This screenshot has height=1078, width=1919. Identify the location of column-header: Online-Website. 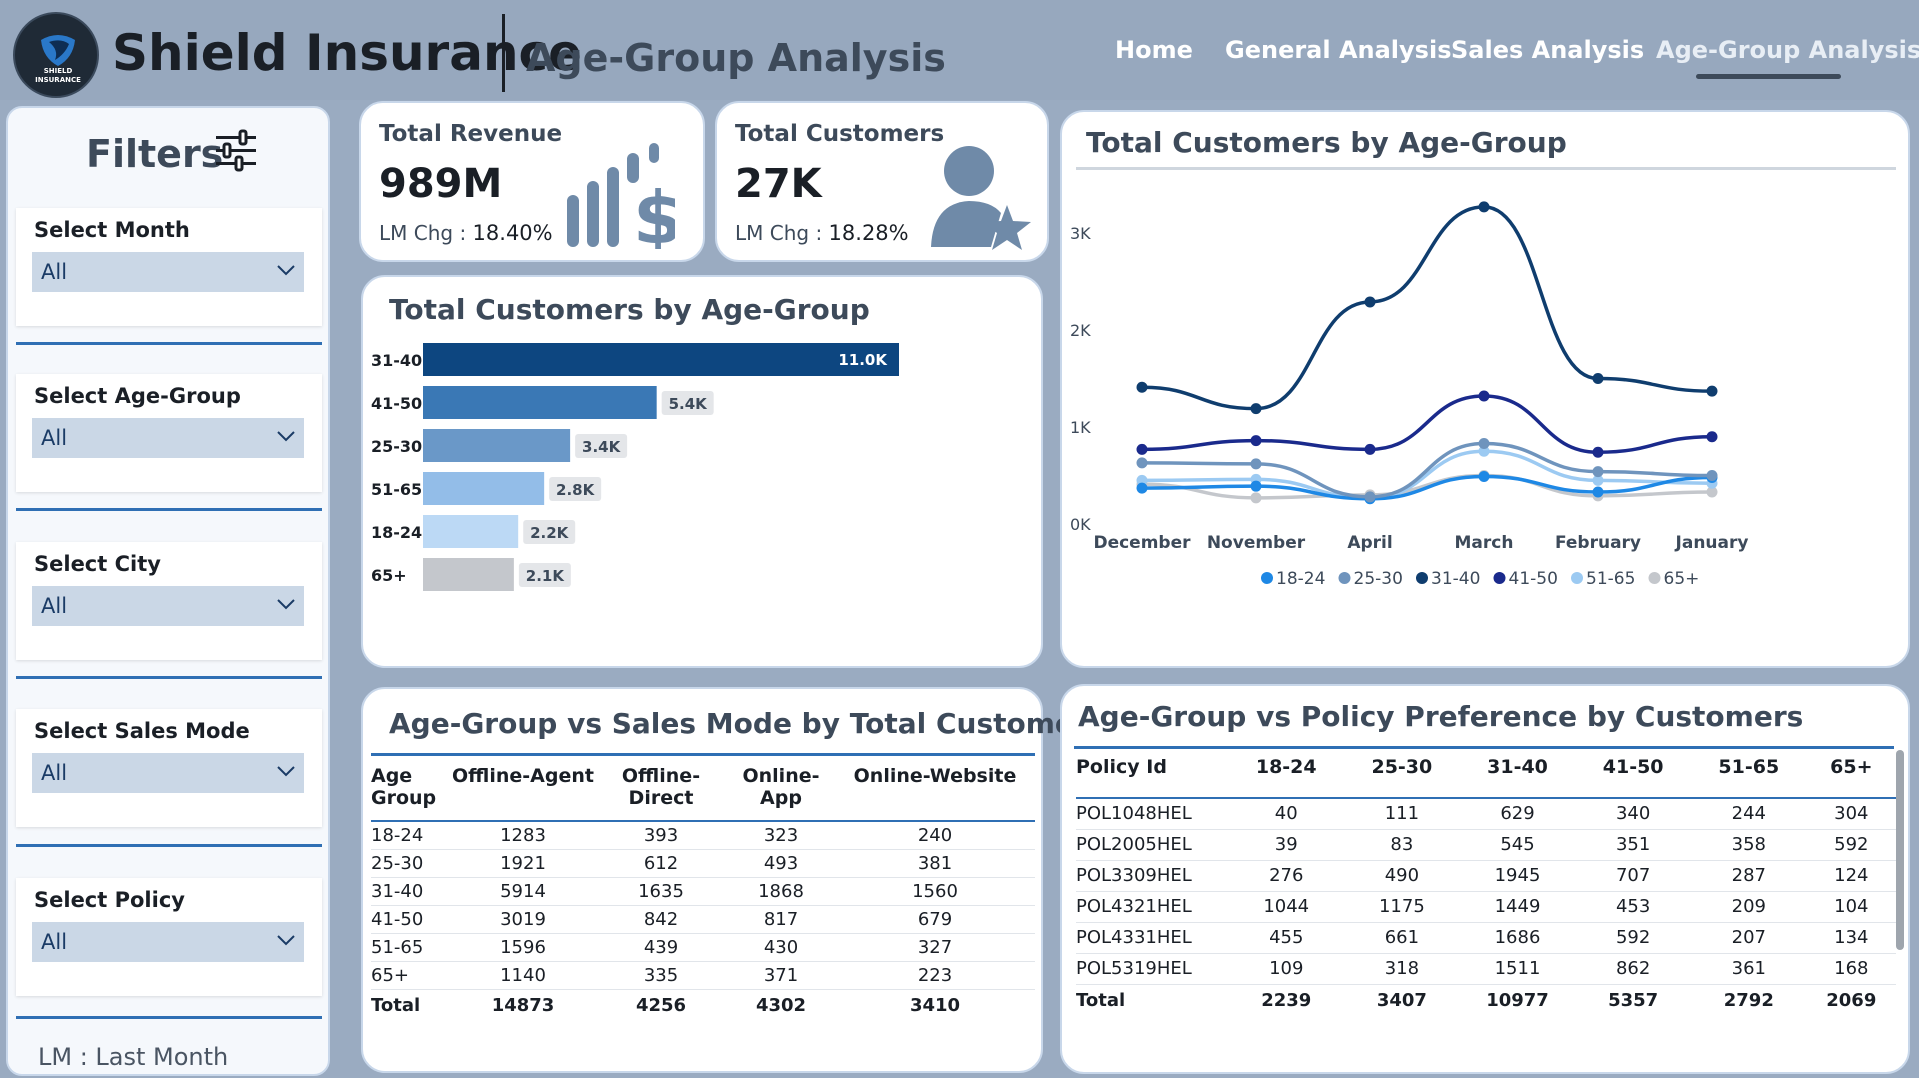
(935, 791).